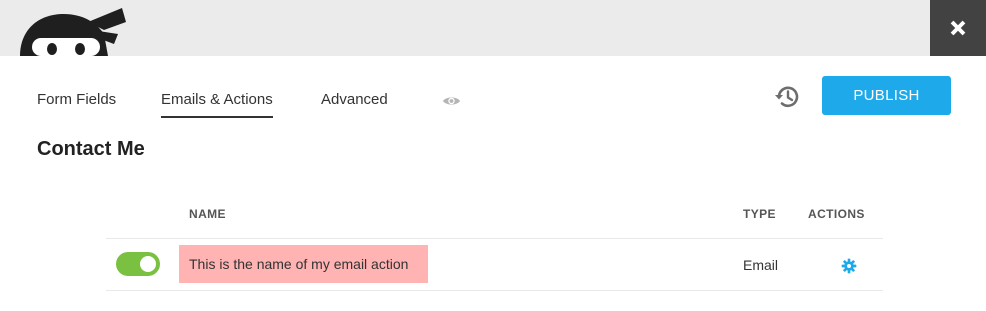 The height and width of the screenshot is (311, 986). Describe the element at coordinates (787, 97) in the screenshot. I see `history-icon` at that location.